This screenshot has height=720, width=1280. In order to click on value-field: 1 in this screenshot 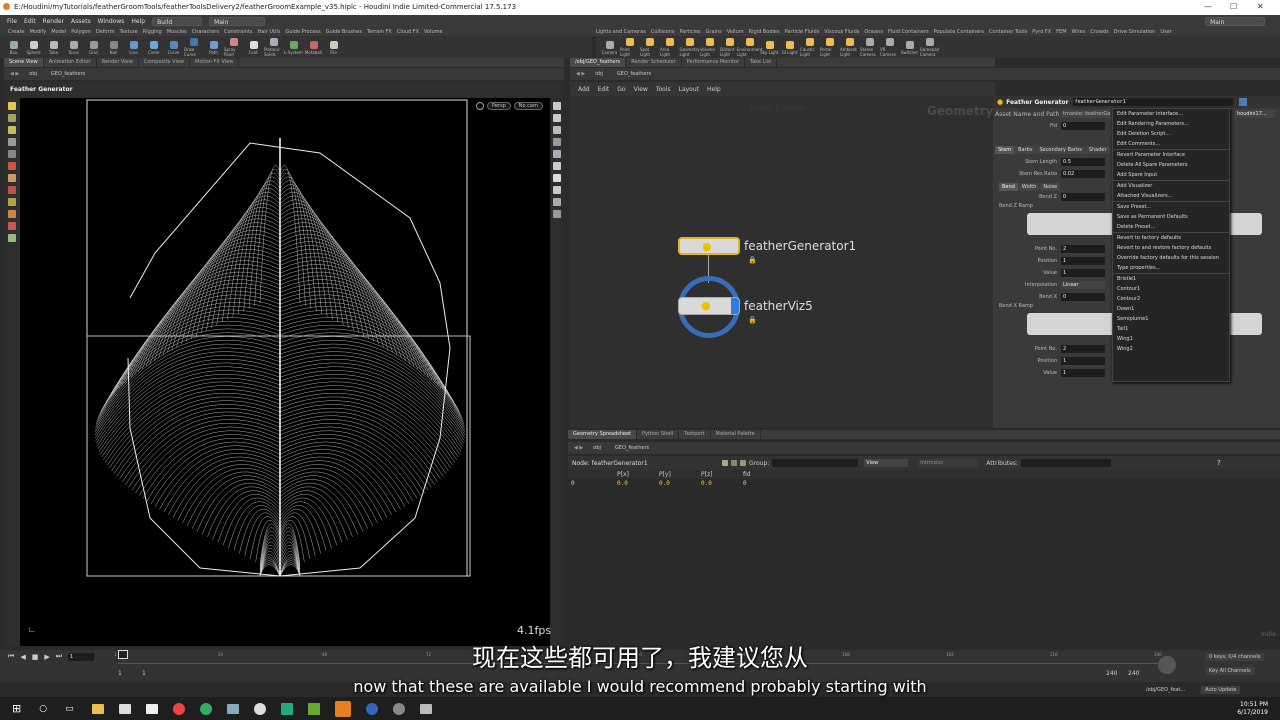, I will do `click(1083, 273)`.